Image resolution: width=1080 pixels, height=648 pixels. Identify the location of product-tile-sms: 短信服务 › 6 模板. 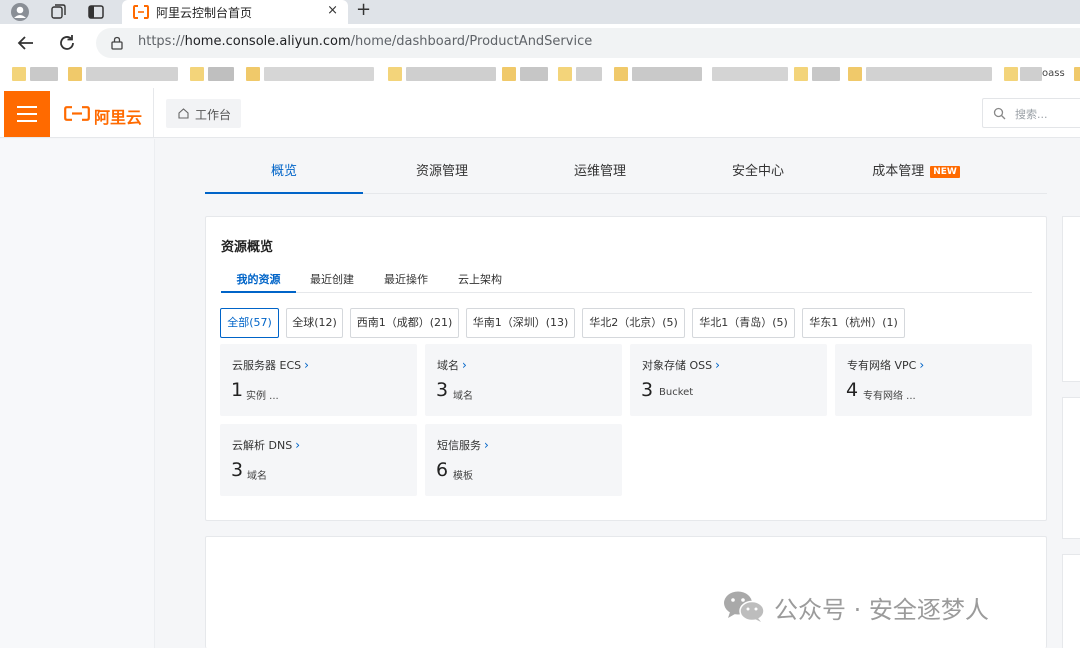
(523, 460).